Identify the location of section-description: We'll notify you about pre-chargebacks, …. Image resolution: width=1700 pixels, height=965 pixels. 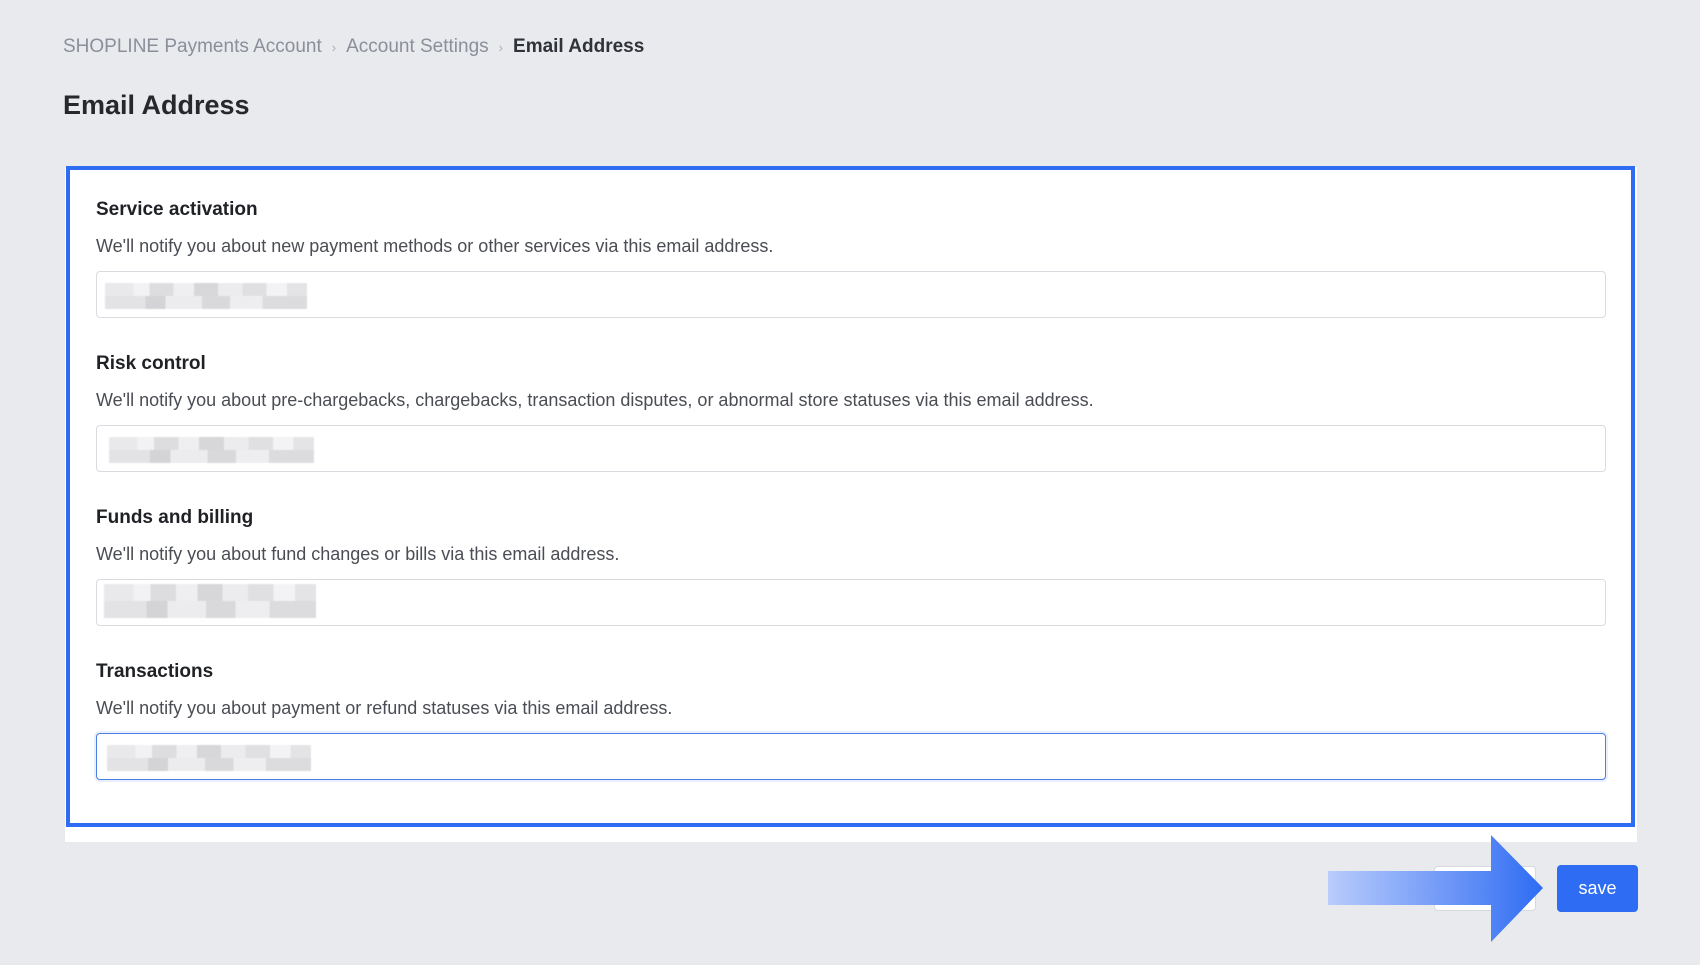
(595, 400).